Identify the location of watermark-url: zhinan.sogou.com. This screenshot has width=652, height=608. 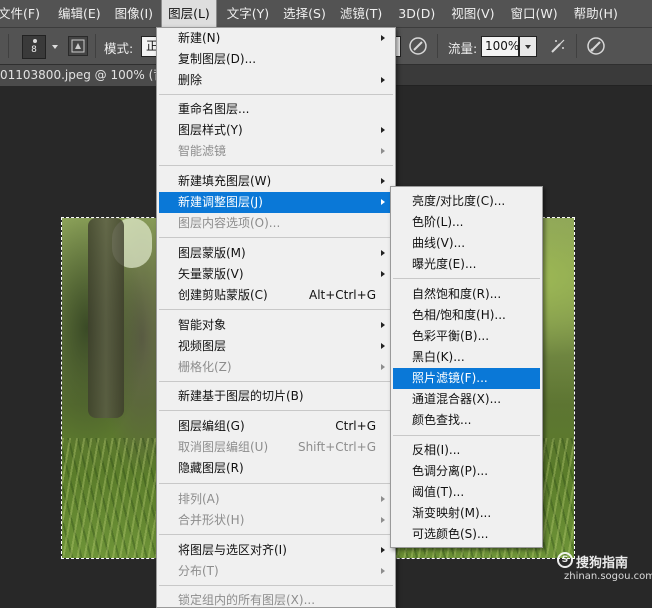
(608, 576).